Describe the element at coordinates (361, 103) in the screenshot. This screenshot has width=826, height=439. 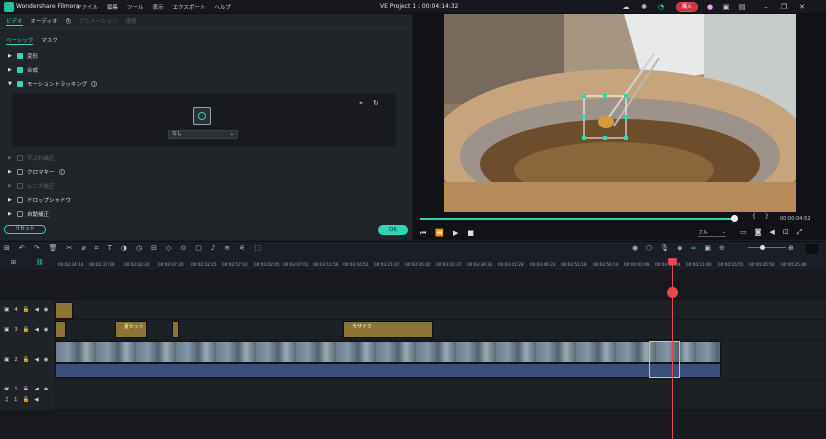
I see `target-icon: ⌖` at that location.